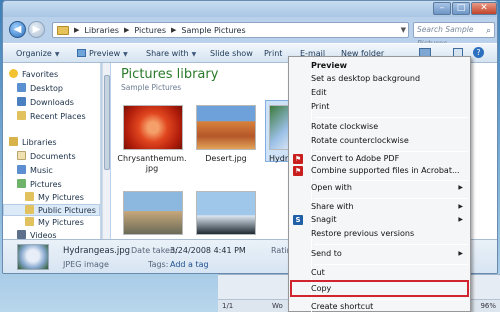 This screenshot has height=312, width=500. Describe the element at coordinates (81, 53) in the screenshot. I see `preview-icon` at that location.